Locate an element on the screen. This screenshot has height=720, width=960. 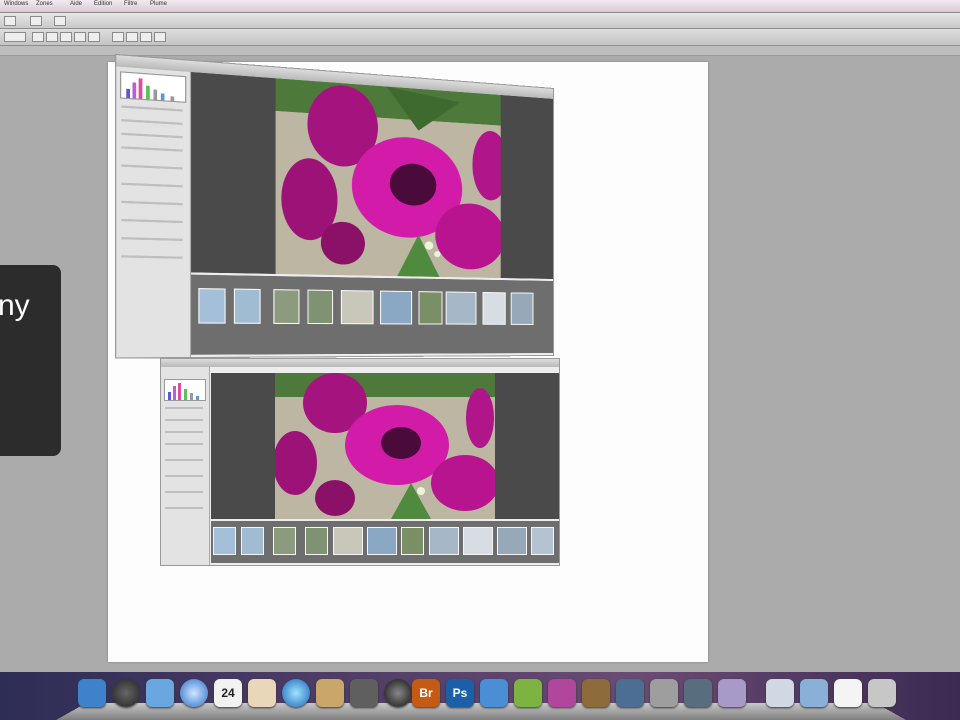
document-tab is located at coordinates (480, 51).